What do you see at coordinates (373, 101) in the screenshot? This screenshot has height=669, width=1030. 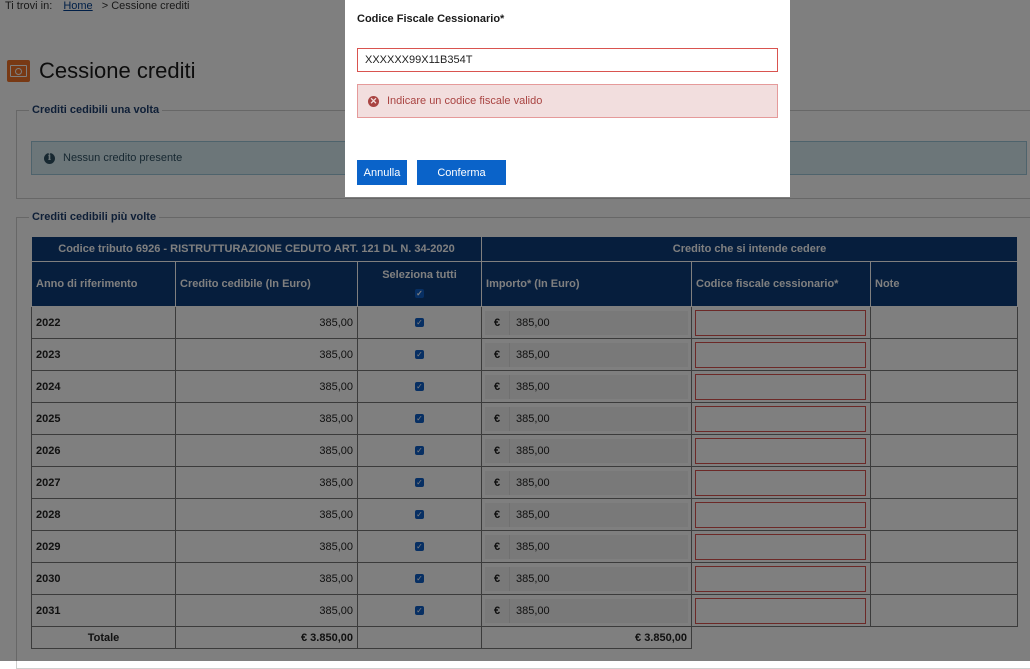 I see `error-circle-icon: ✕` at bounding box center [373, 101].